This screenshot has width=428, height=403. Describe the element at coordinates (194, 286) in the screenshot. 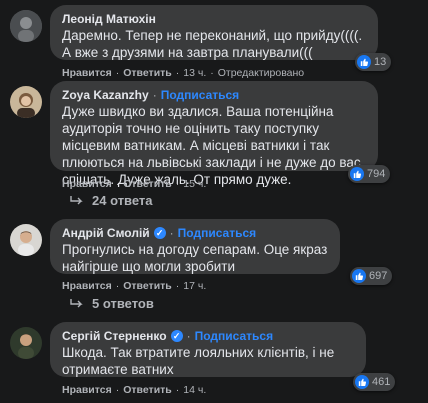

I see `timestamp: 17 ч.` at that location.